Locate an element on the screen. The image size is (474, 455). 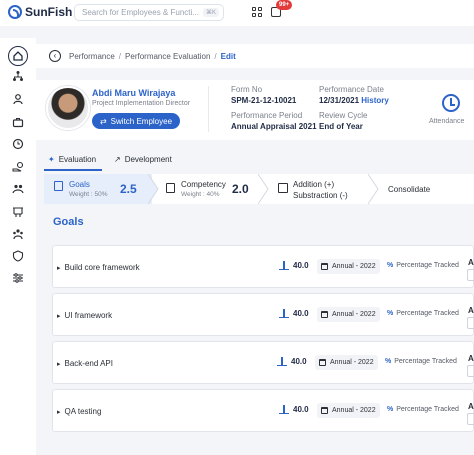
goals-icon is located at coordinates (58, 186).